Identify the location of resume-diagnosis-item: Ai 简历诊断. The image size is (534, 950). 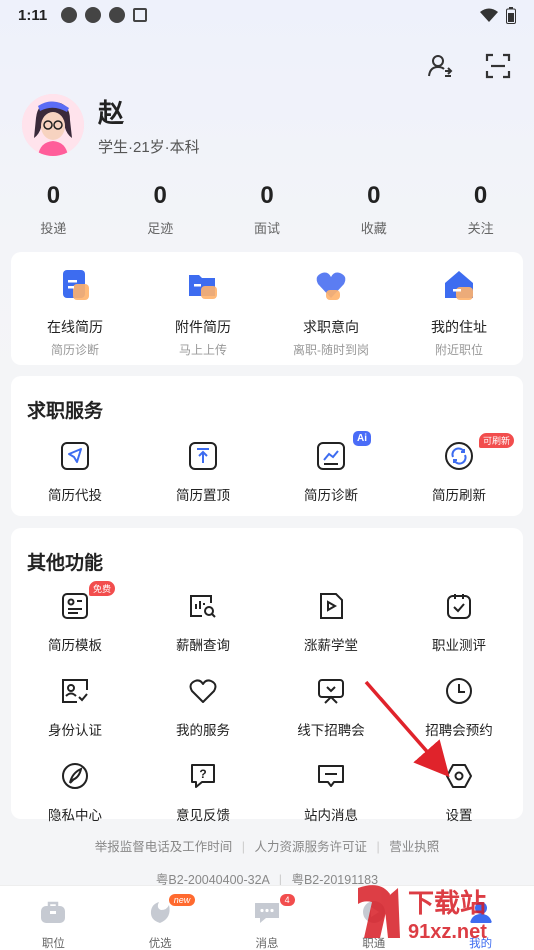
(331, 467).